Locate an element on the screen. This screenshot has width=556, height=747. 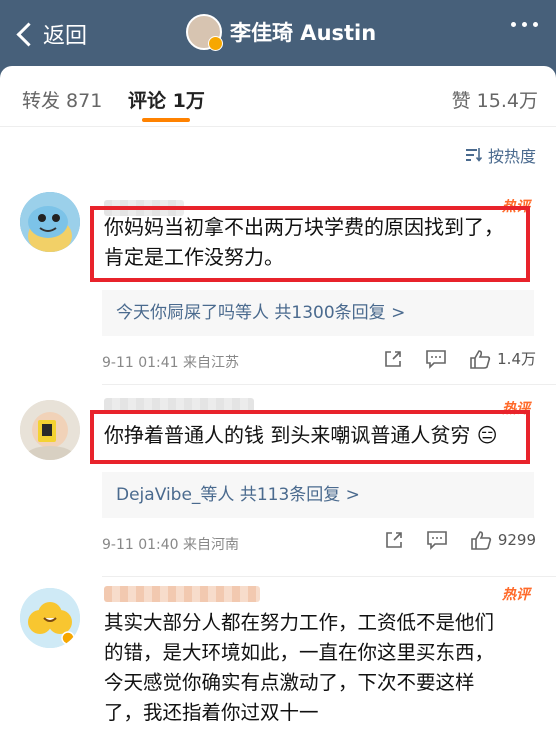
squirtle-avatar-icon is located at coordinates (50, 222).